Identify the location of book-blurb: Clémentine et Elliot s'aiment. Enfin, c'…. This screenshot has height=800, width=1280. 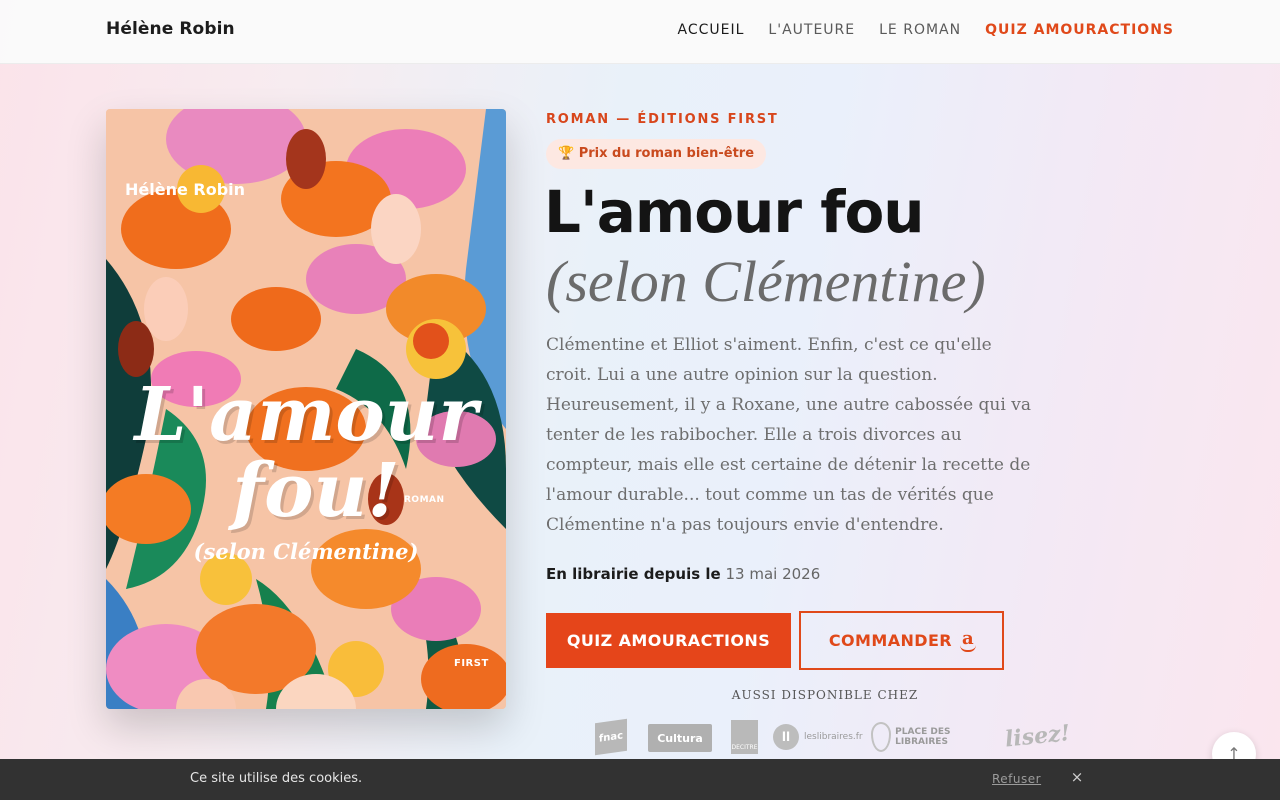
(788, 435).